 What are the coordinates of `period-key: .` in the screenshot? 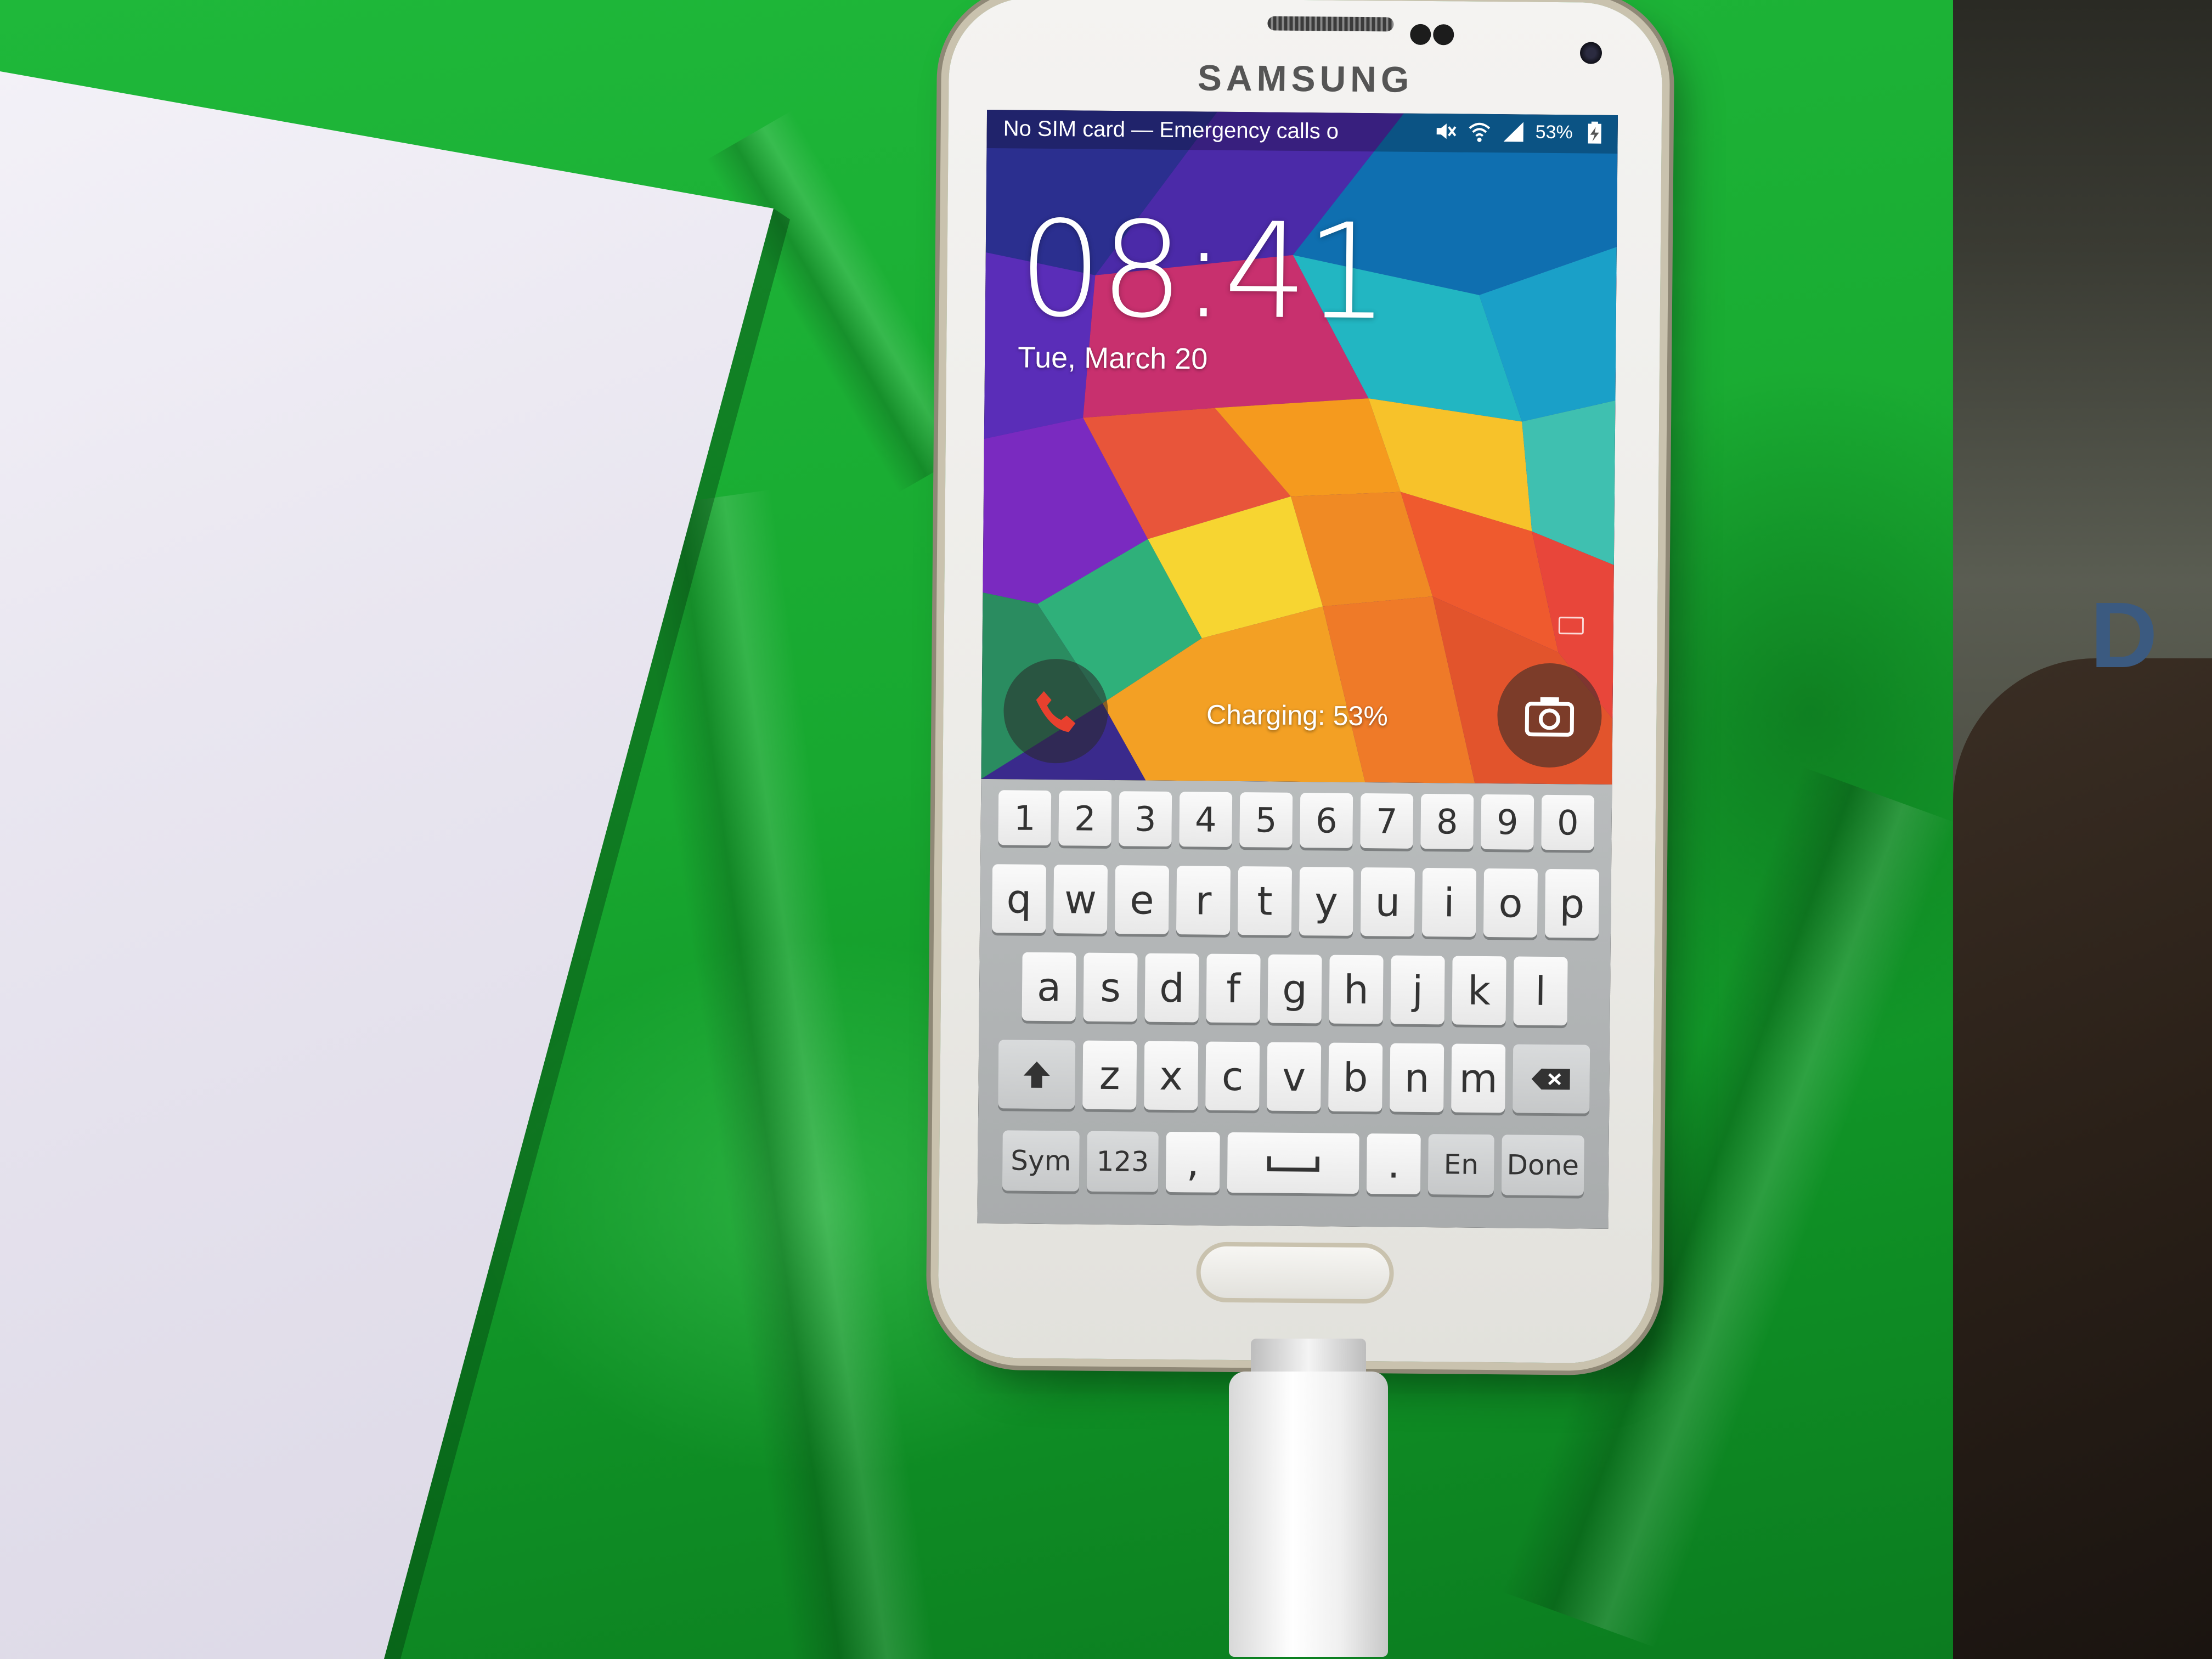 It's located at (1393, 1163).